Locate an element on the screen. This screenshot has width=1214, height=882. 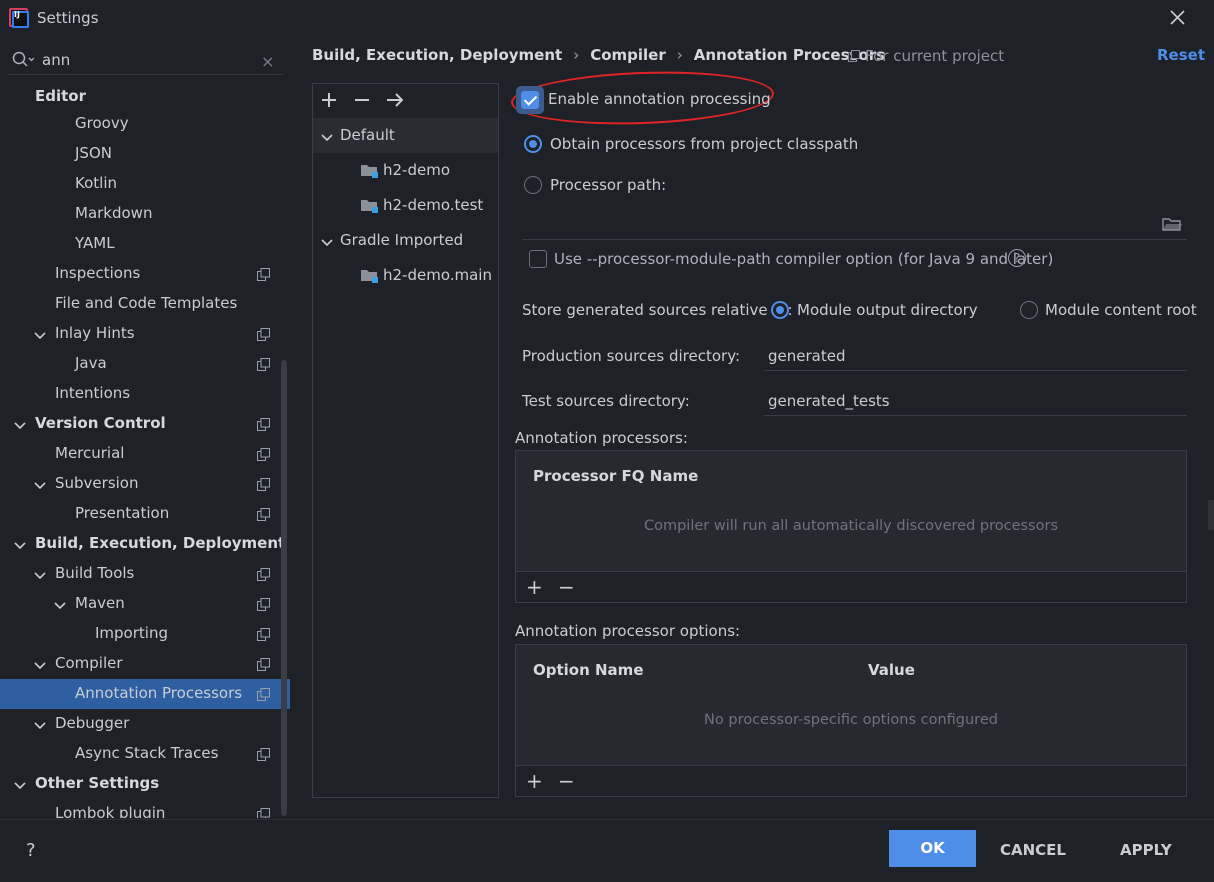
tree-item: Lombok plugin is located at coordinates (145, 808).